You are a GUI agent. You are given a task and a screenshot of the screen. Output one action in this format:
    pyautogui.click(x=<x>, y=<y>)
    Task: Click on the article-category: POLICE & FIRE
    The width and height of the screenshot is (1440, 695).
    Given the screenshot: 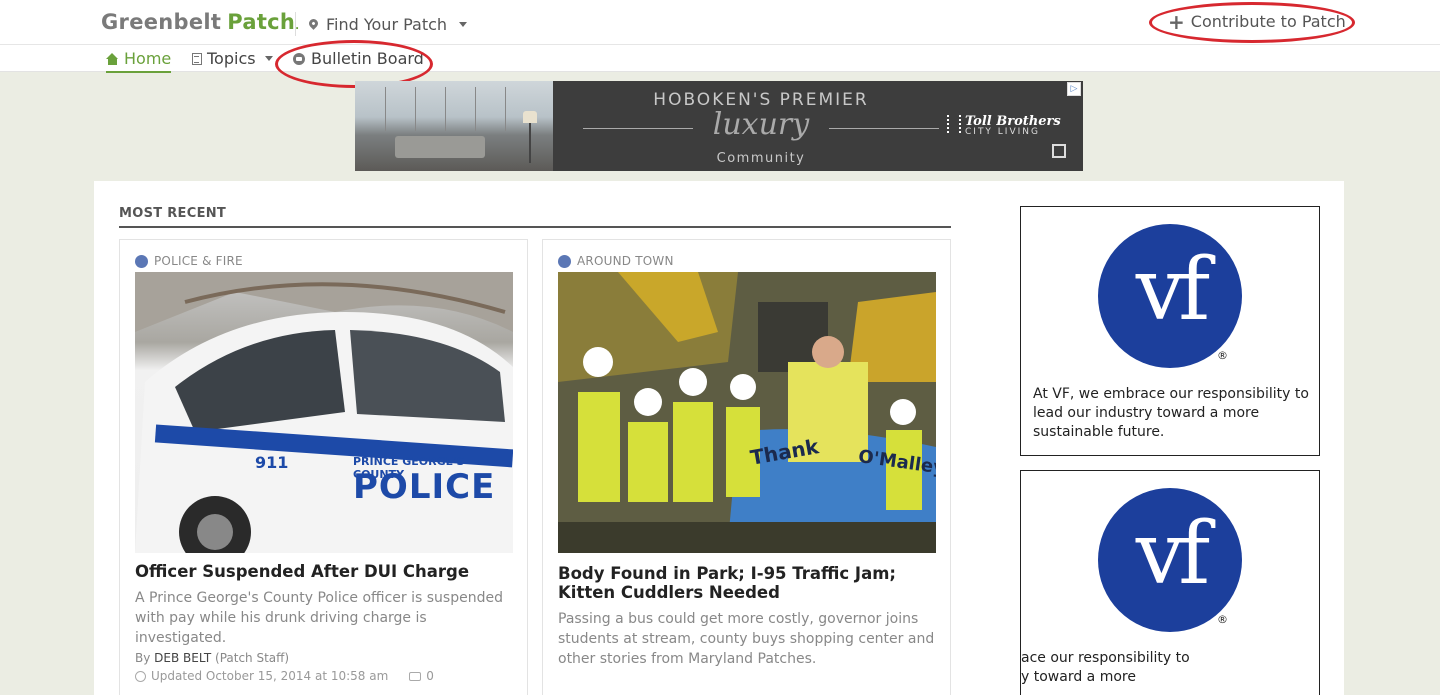 What is the action you would take?
    pyautogui.click(x=189, y=261)
    